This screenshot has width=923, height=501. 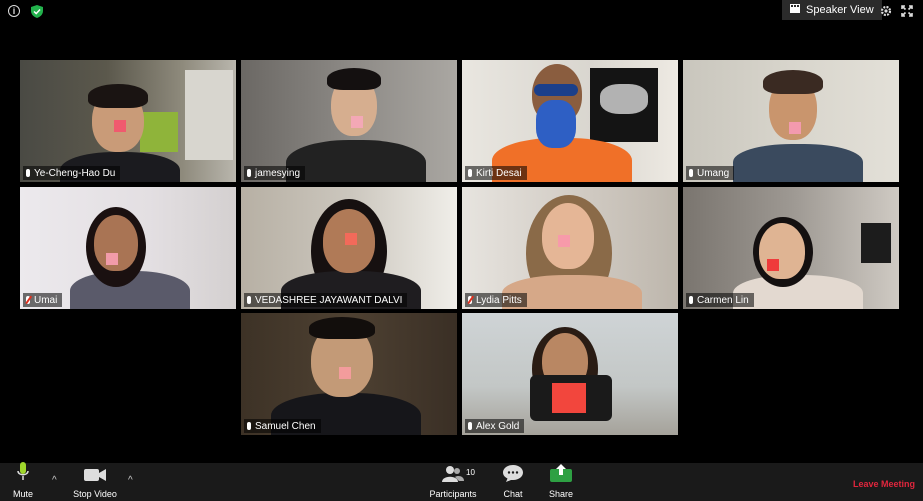 I want to click on participant-nameplate: jamesying, so click(x=275, y=173).